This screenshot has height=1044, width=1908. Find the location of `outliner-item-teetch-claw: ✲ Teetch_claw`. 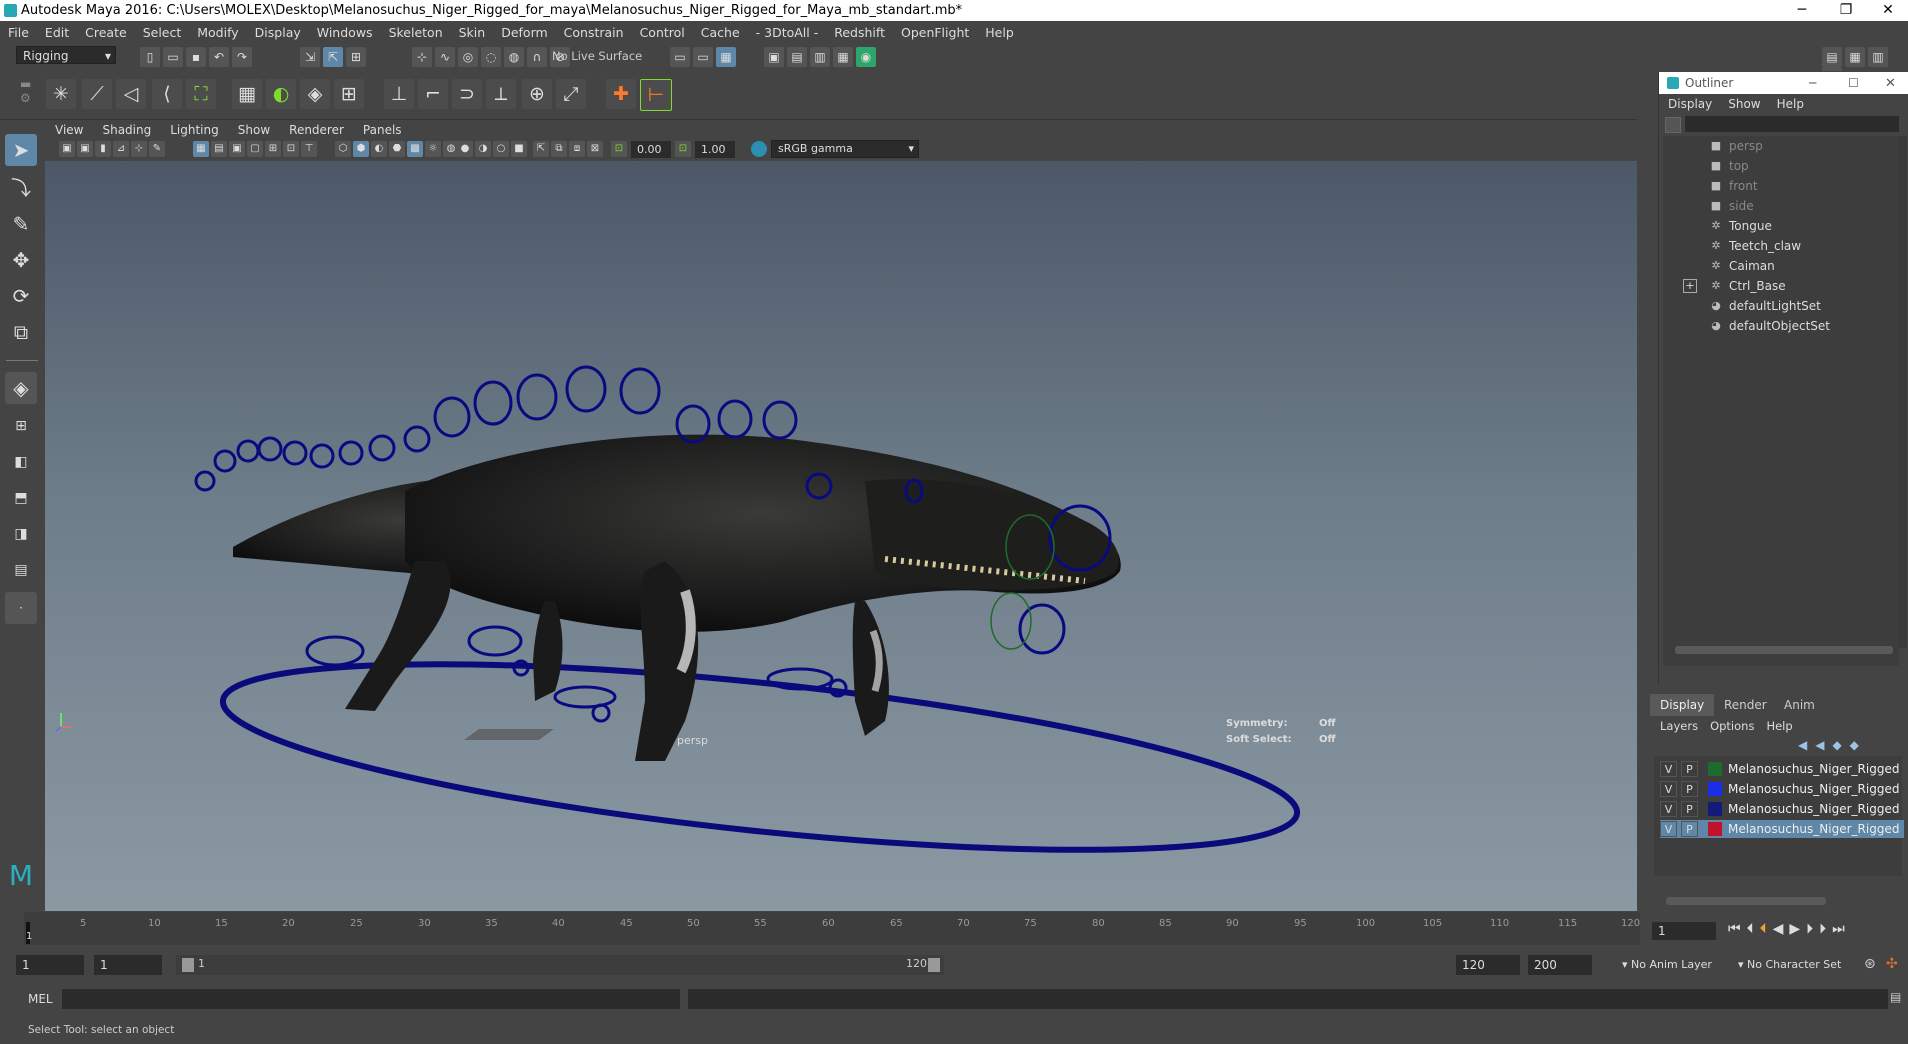

outliner-item-teetch-claw: ✲ Teetch_claw is located at coordinates (1778, 246).